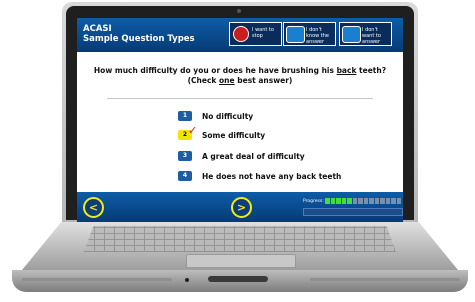 The width and height of the screenshot is (475, 302). What do you see at coordinates (139, 39) in the screenshot?
I see `app-title-line2: Sample Question Types` at bounding box center [139, 39].